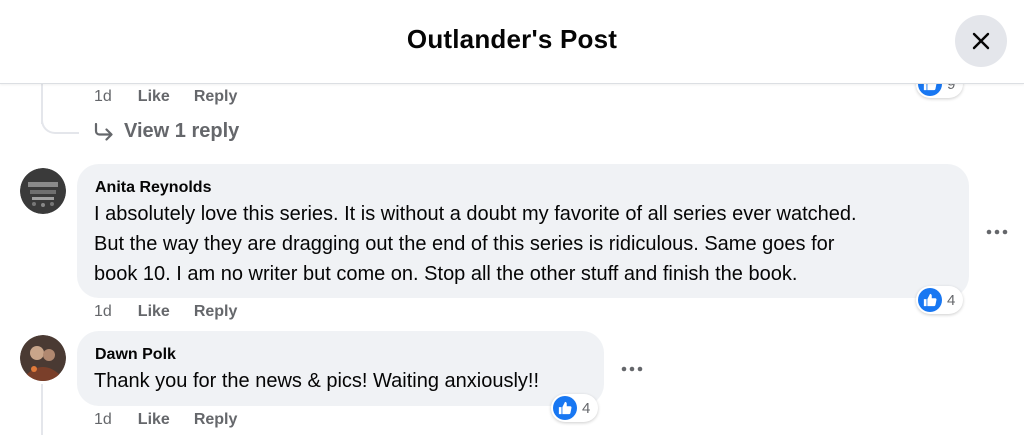 Image resolution: width=1024 pixels, height=435 pixels. I want to click on page-title: Outlander's Post, so click(512, 39).